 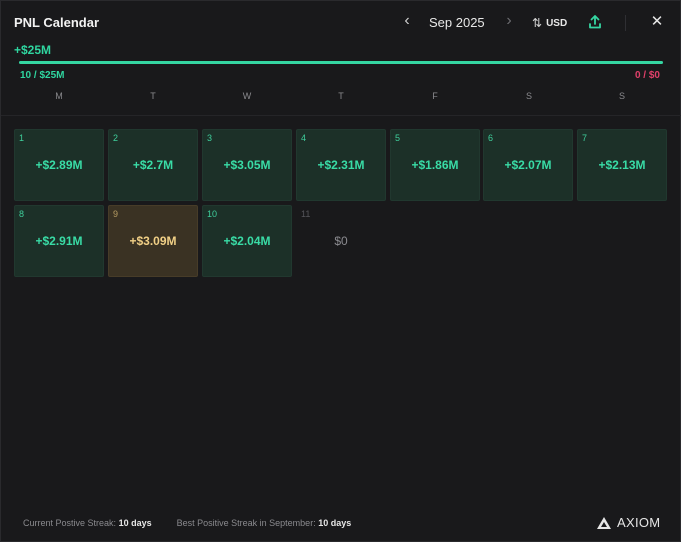 I want to click on day-pnl: +$2.7M, so click(x=153, y=165).